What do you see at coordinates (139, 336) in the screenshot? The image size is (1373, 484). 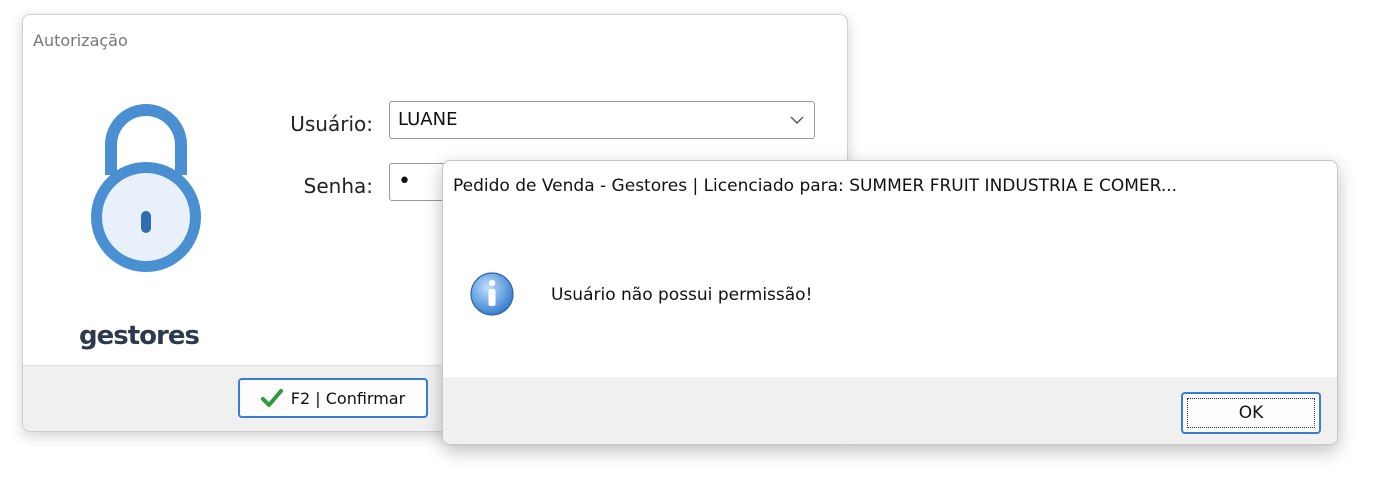 I see `brand-logo: gestores` at bounding box center [139, 336].